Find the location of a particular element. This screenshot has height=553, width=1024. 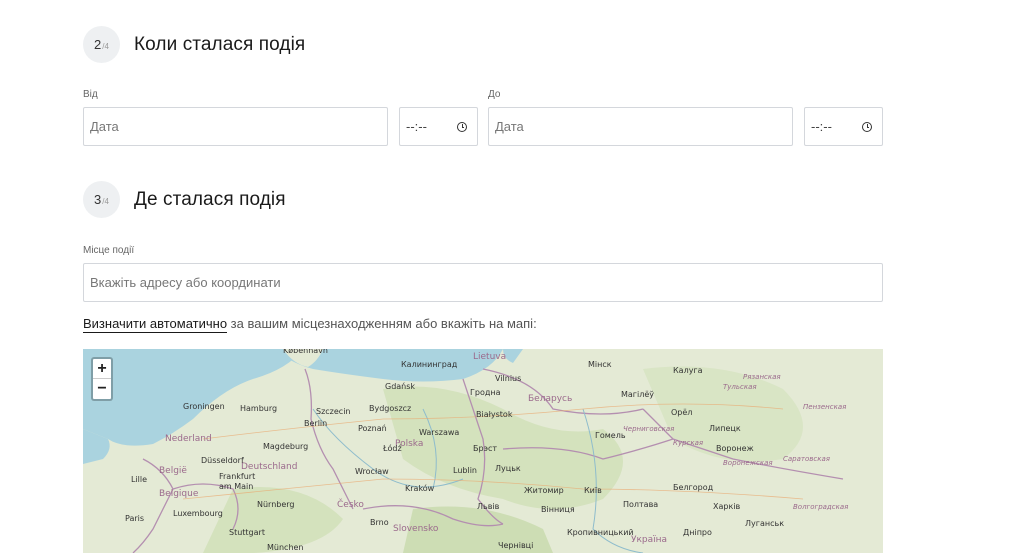

svg-text: Frankfurt is located at coordinates (237, 476).